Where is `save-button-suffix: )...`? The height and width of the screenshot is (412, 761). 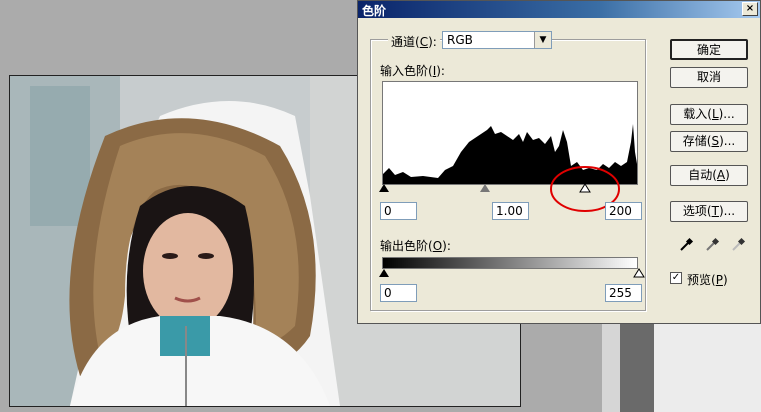
save-button-suffix: )... is located at coordinates (727, 141).